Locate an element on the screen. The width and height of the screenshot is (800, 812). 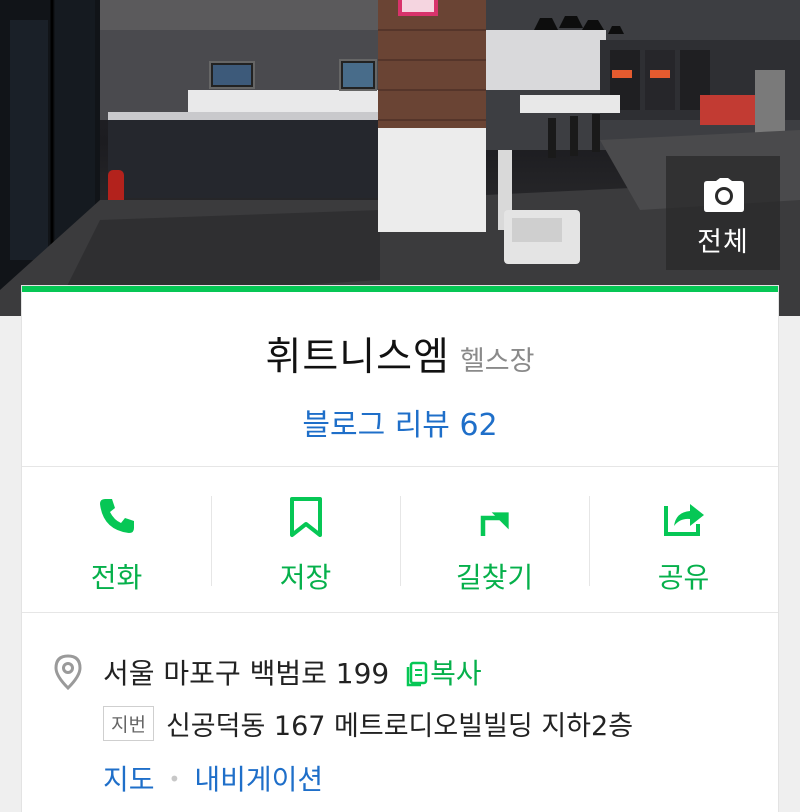
all-photos-label: 전체 is located at coordinates (723, 242).